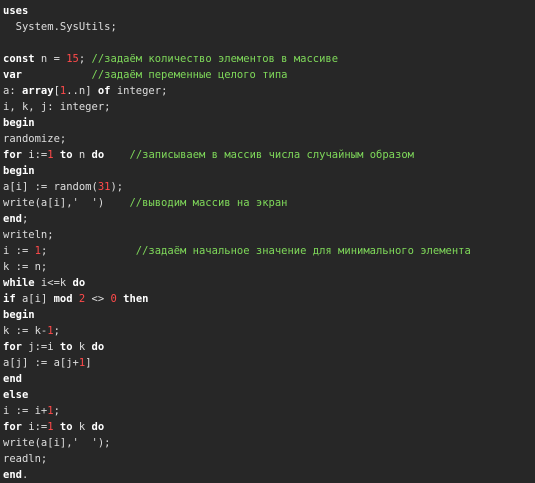  What do you see at coordinates (237, 379) in the screenshot?
I see `code-line: end` at bounding box center [237, 379].